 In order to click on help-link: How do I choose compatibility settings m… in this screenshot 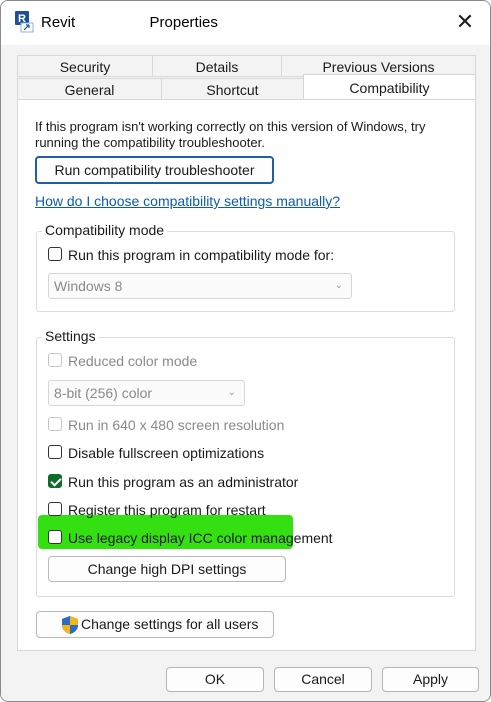, I will do `click(187, 201)`.